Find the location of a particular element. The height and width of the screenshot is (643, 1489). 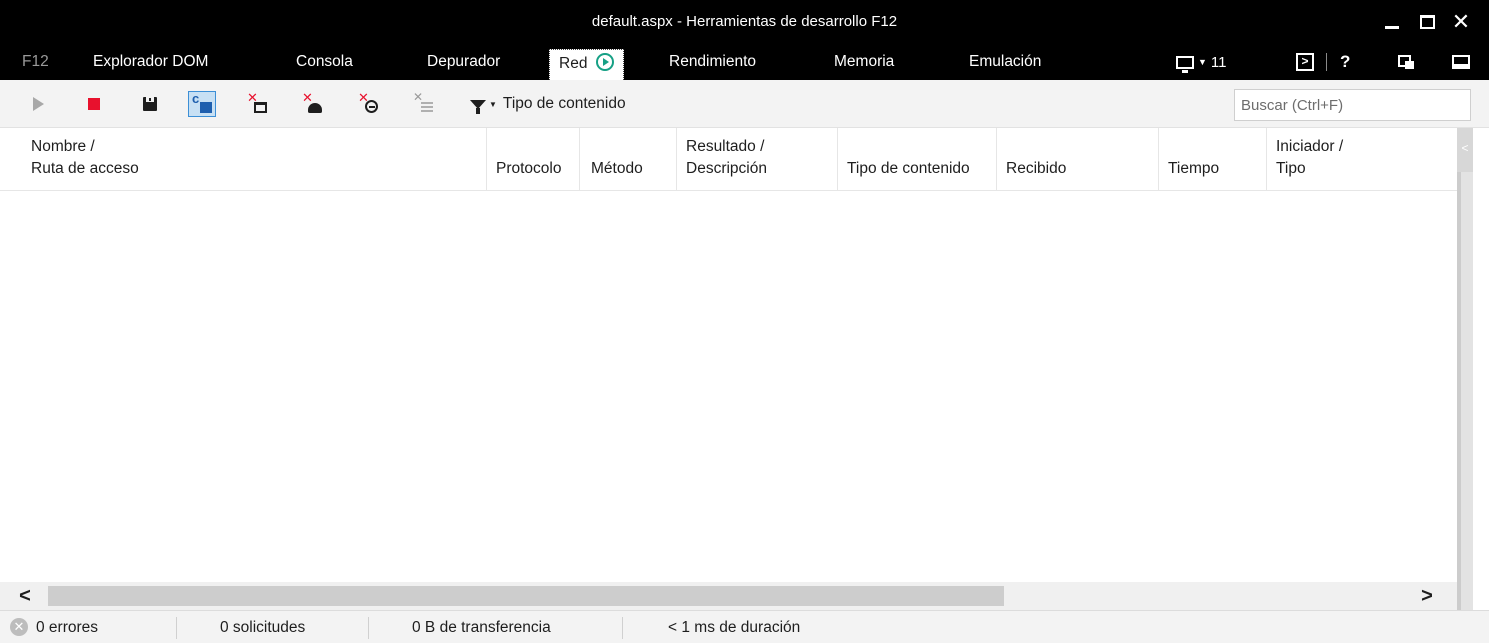

undock-button is located at coordinates (1406, 62).